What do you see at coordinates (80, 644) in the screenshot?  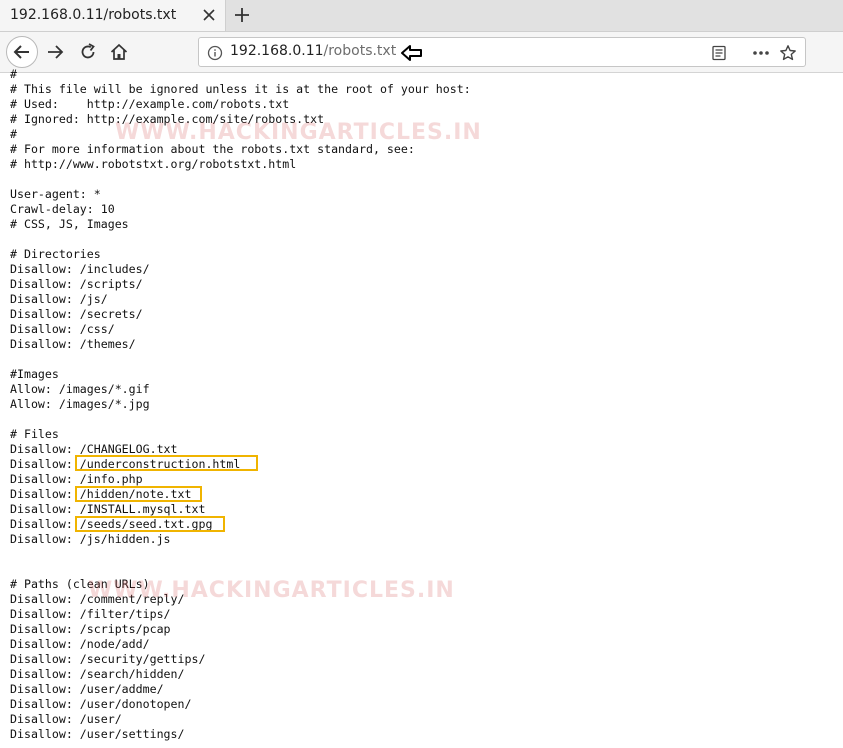 I see `robots-line: Disallow: /node/add/` at bounding box center [80, 644].